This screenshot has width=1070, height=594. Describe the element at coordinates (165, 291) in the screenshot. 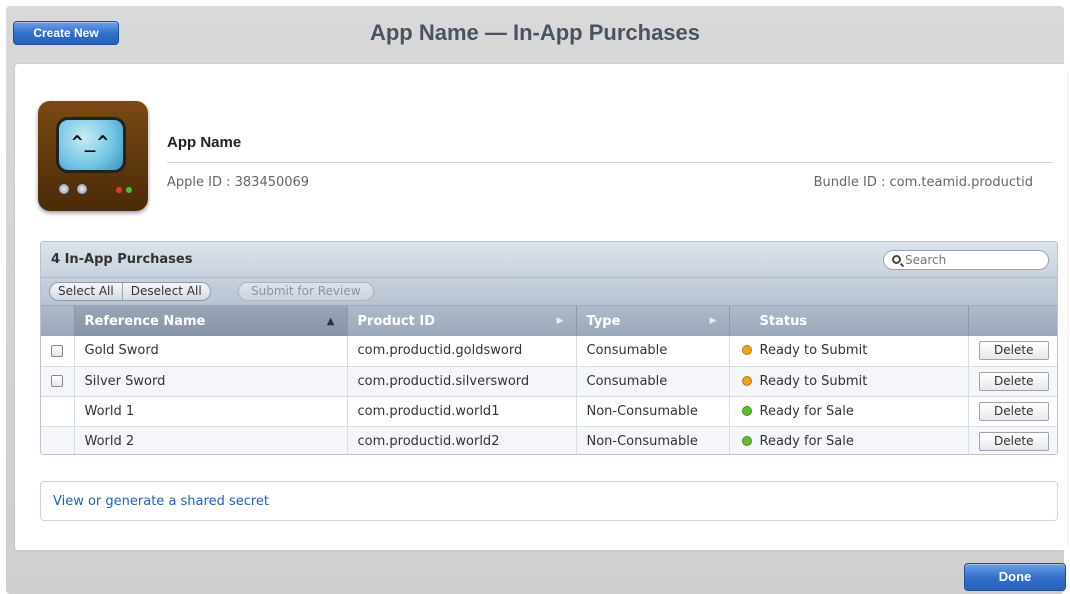

I see `deselect-all-button: Deselect All` at that location.